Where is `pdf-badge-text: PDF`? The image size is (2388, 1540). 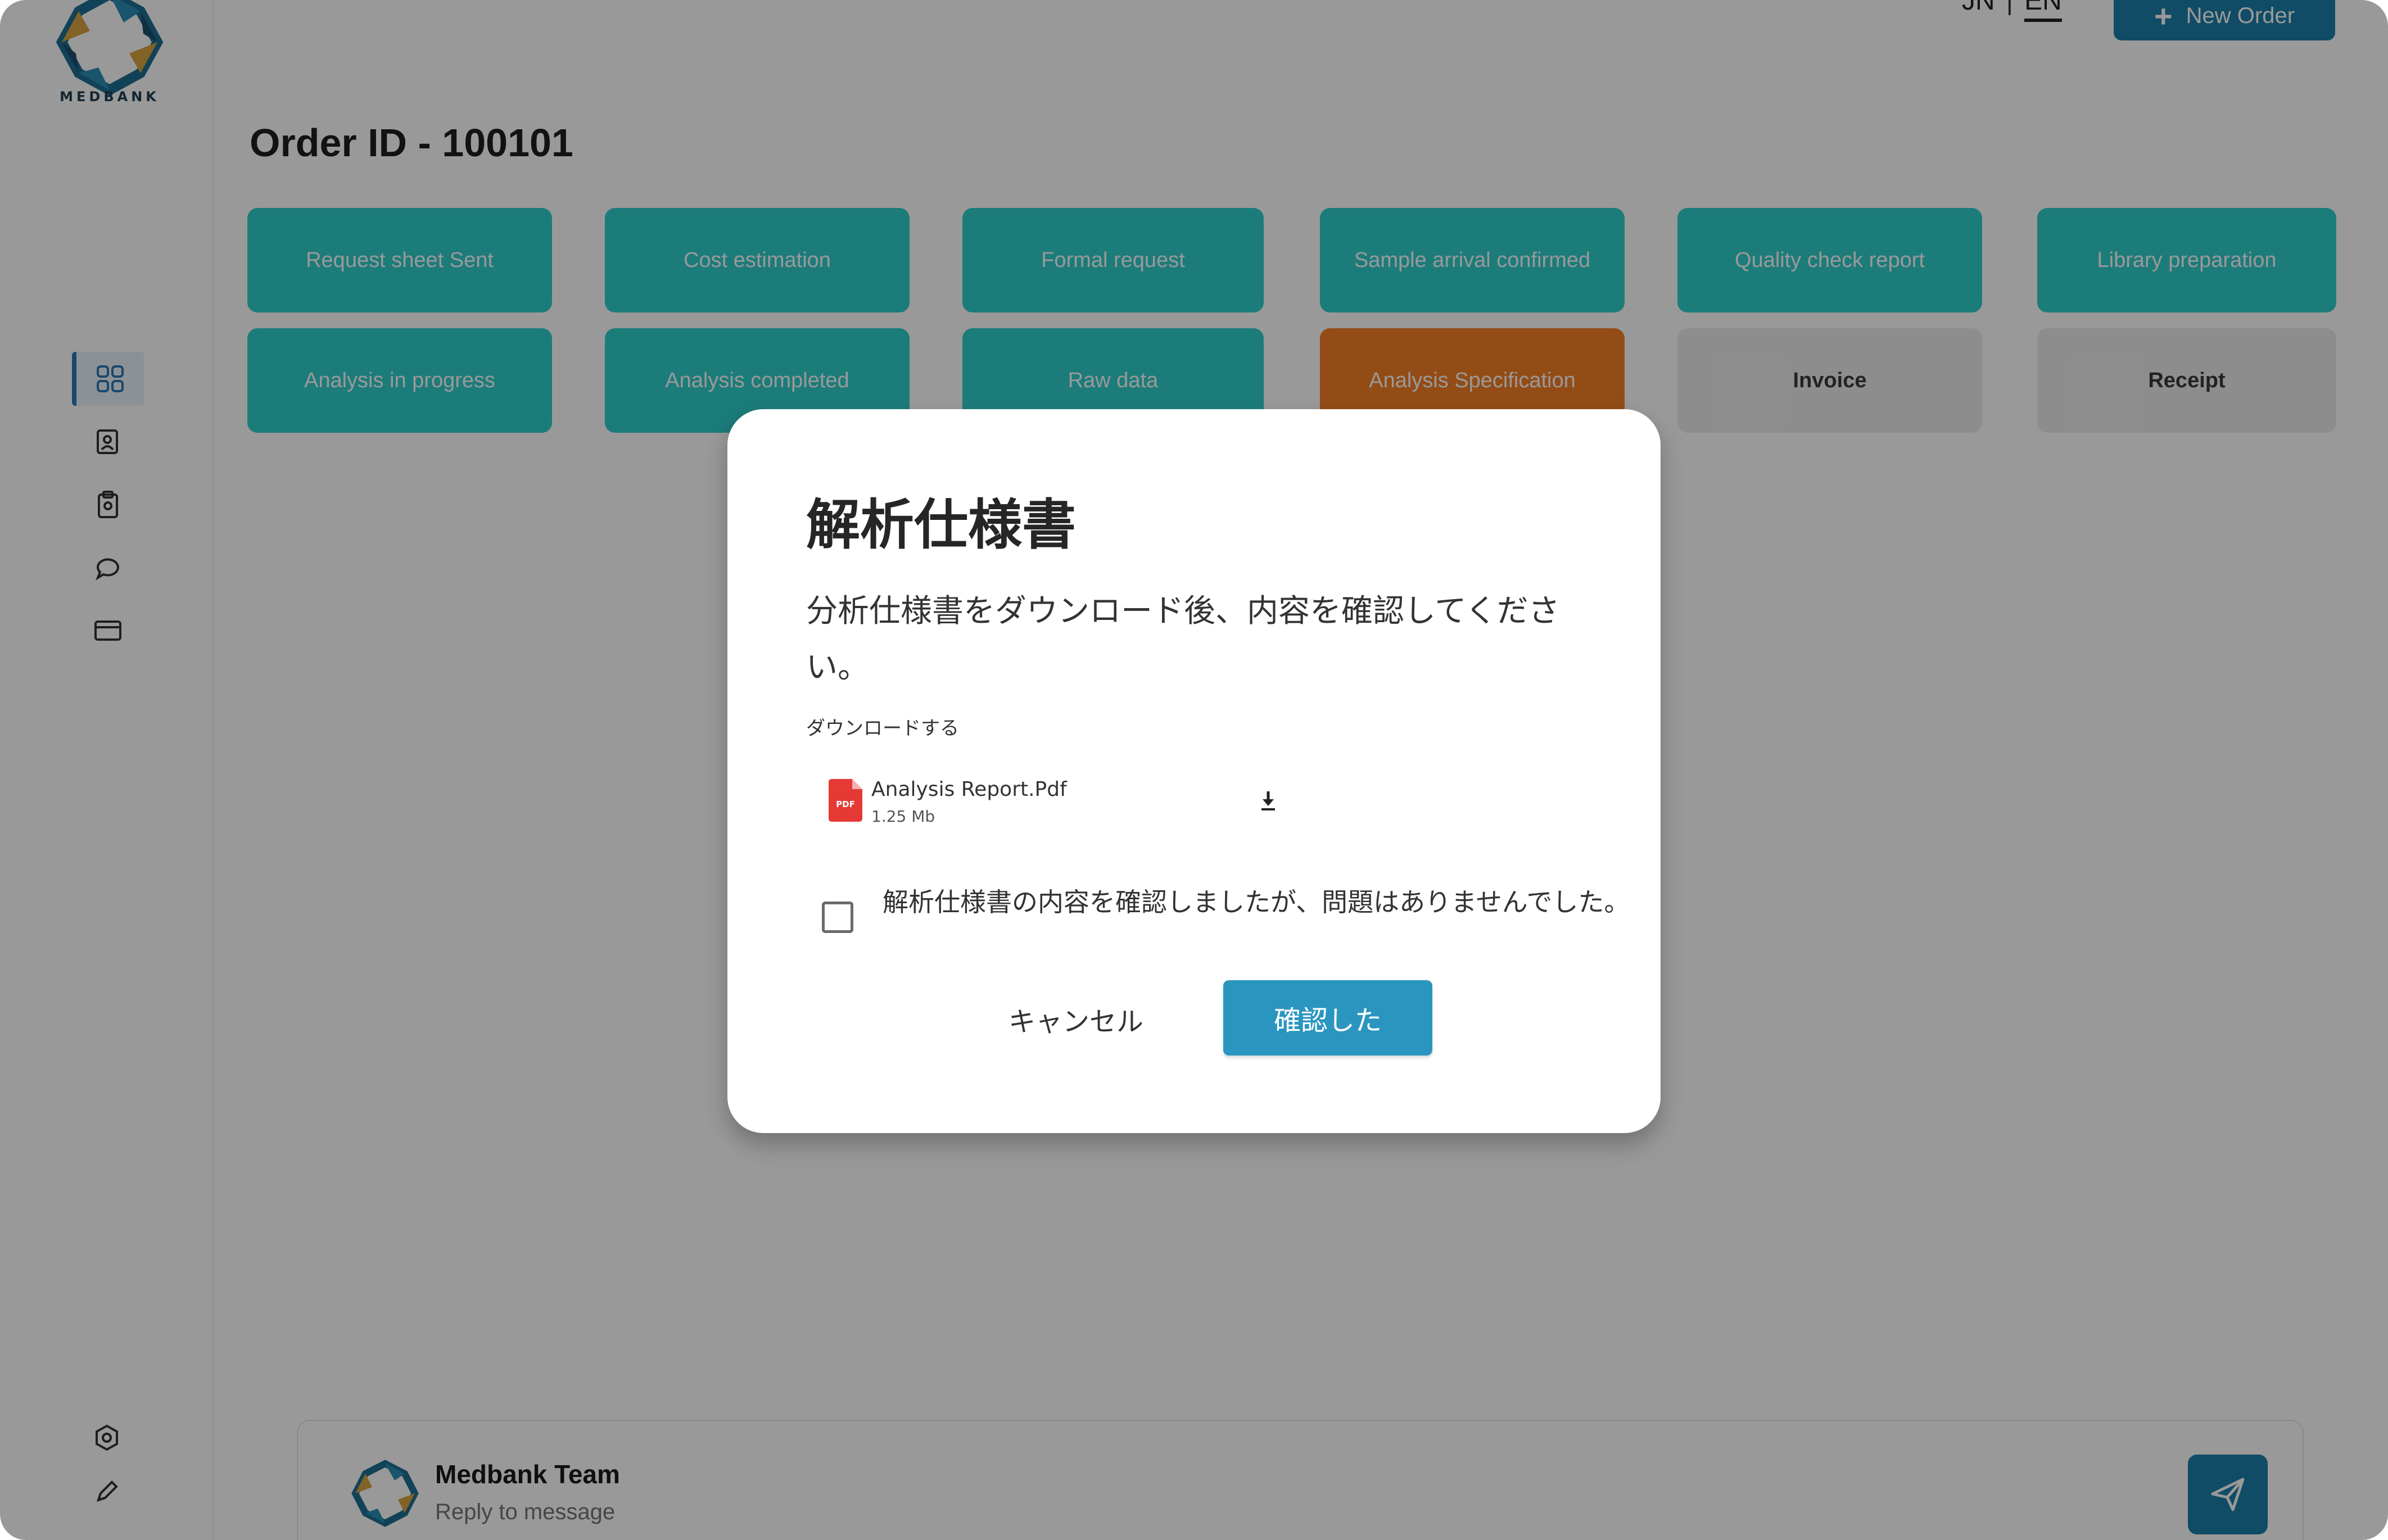 pdf-badge-text: PDF is located at coordinates (845, 804).